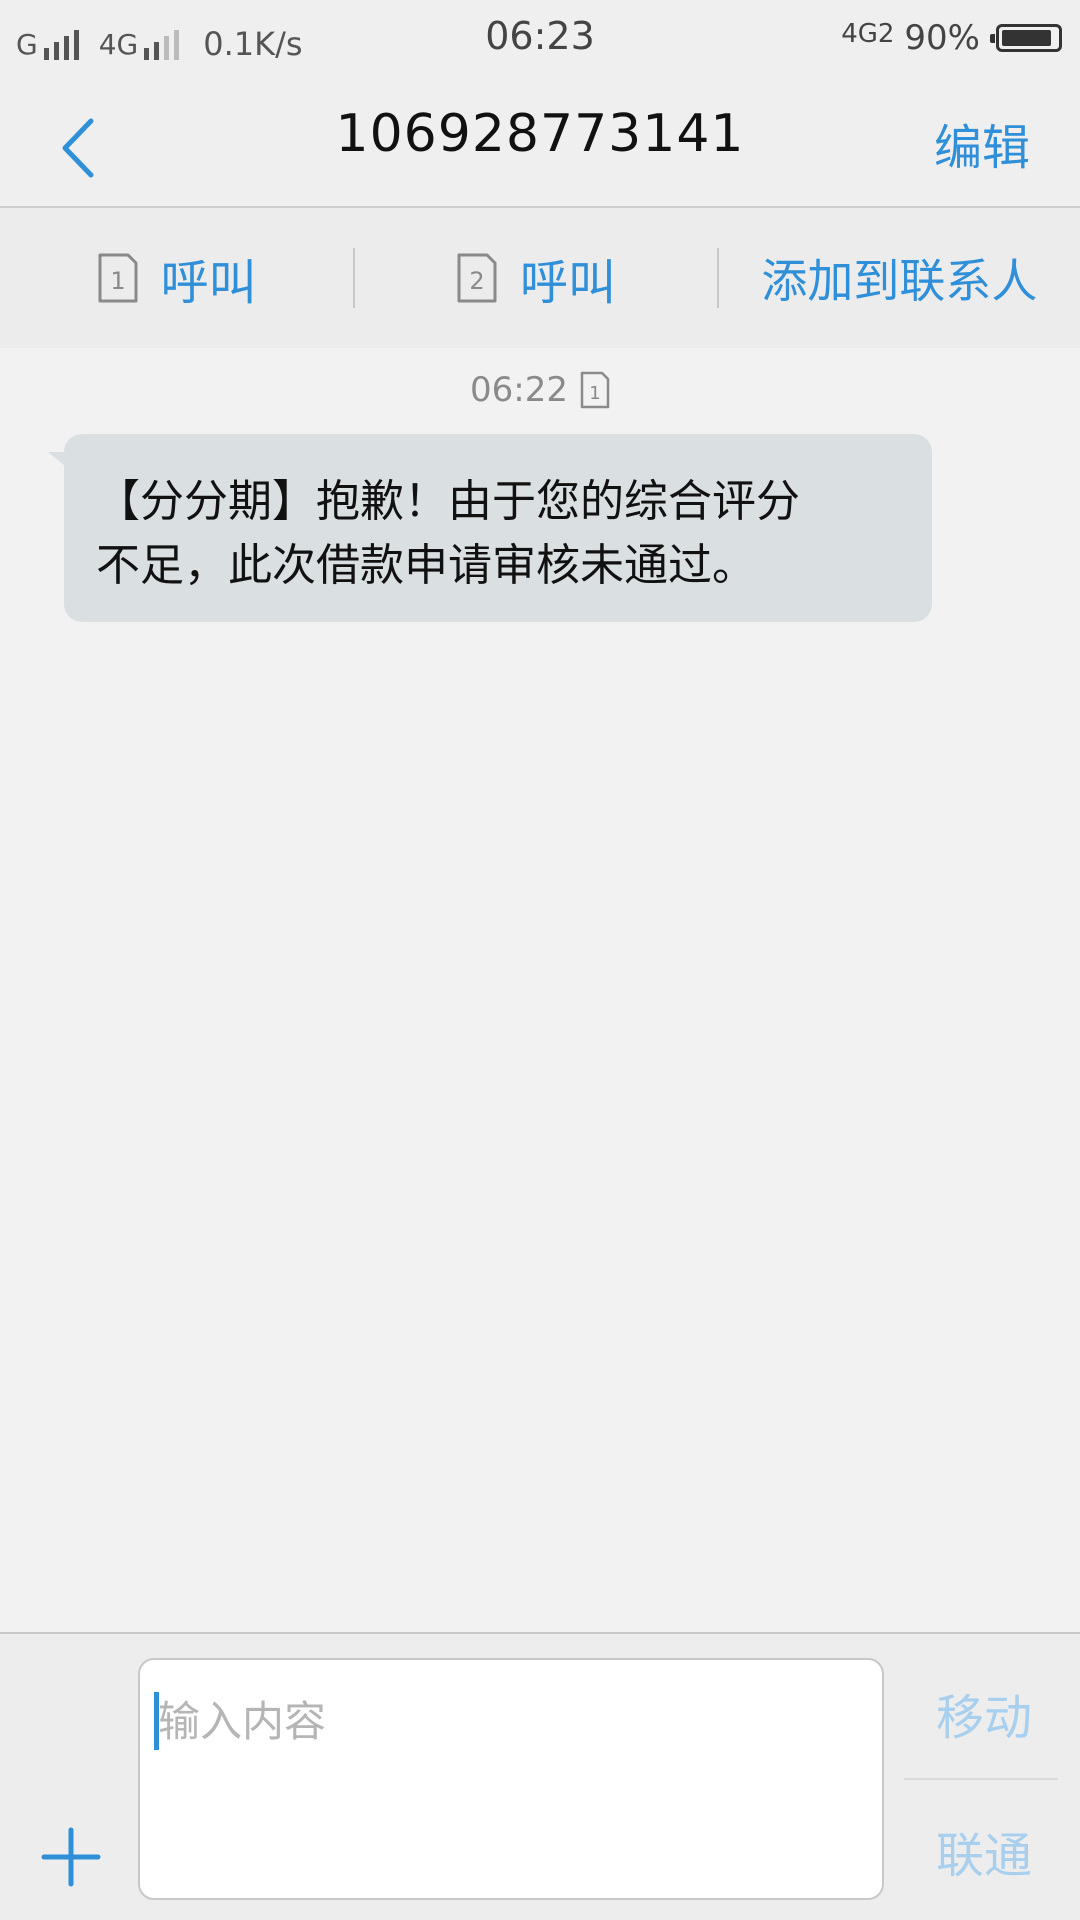 This screenshot has width=1080, height=1920. I want to click on send-sim2-button: 联通, so click(984, 1851).